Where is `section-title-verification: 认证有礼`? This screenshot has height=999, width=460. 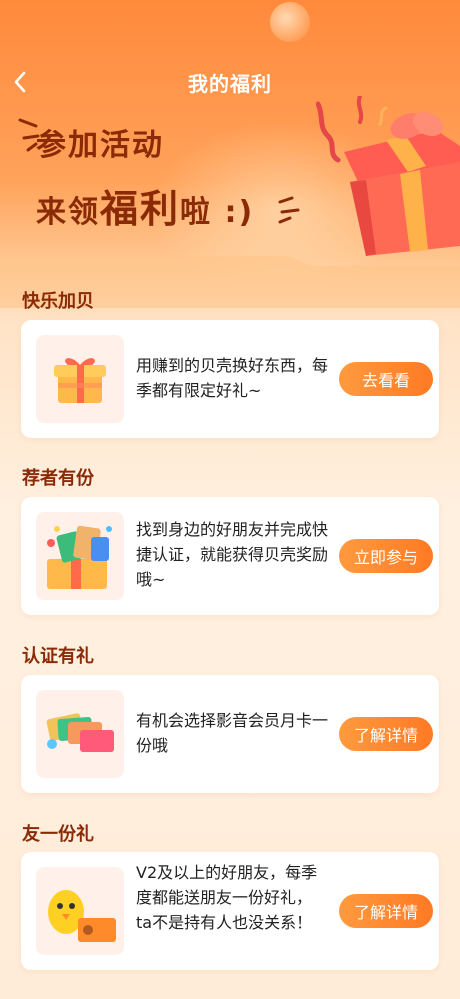
section-title-verification: 认证有礼 is located at coordinates (58, 656).